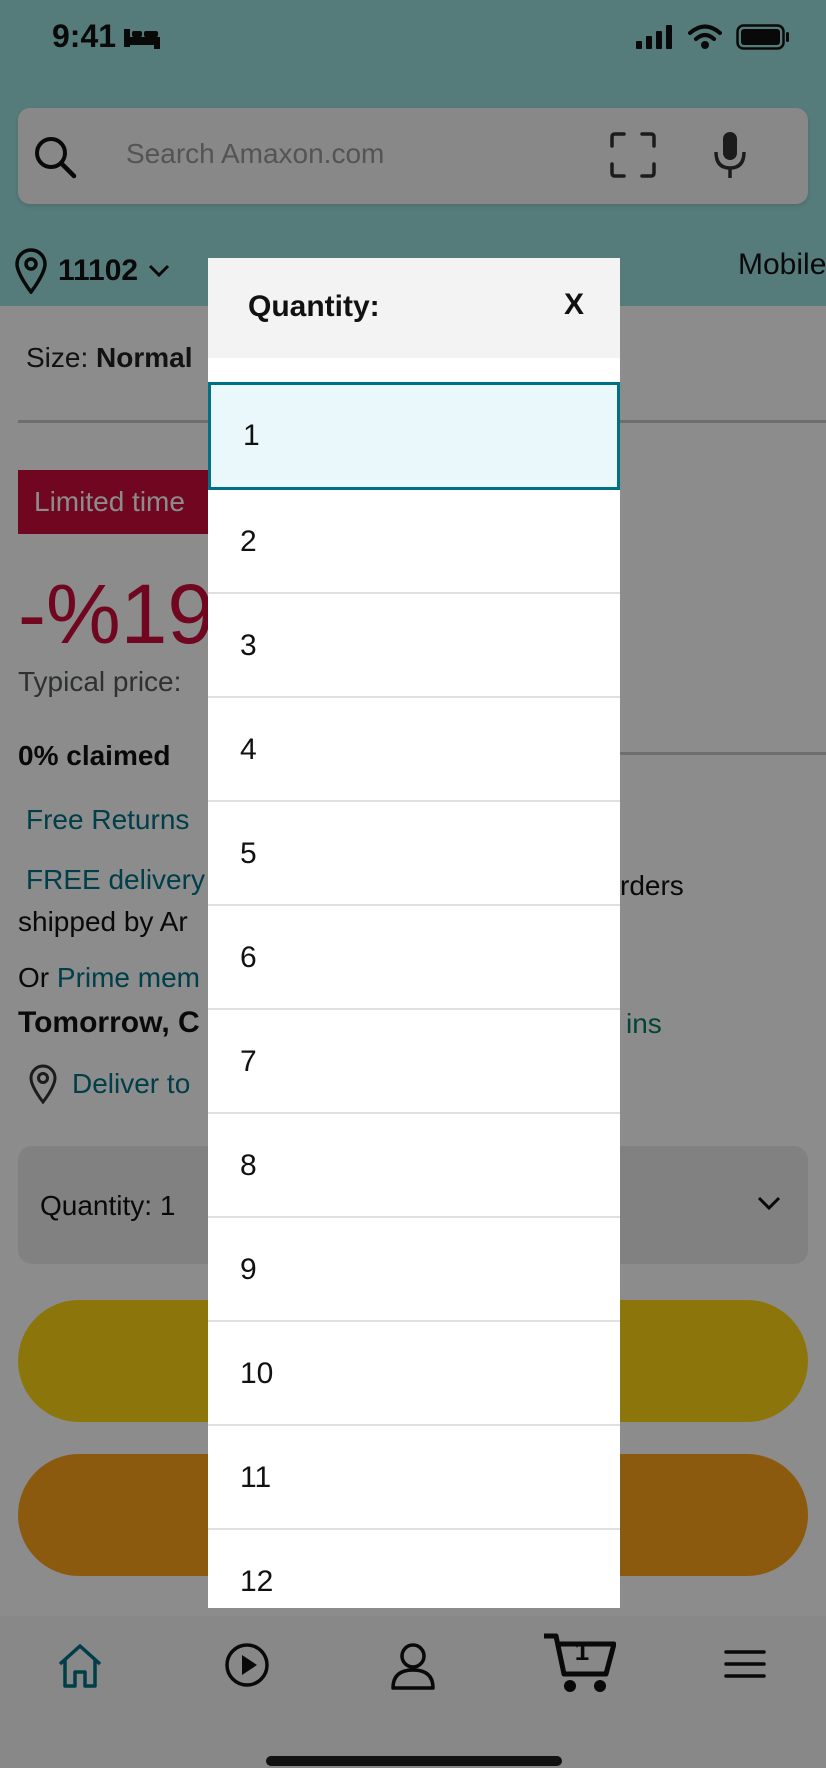  I want to click on quantity-option-1: 1, so click(414, 436).